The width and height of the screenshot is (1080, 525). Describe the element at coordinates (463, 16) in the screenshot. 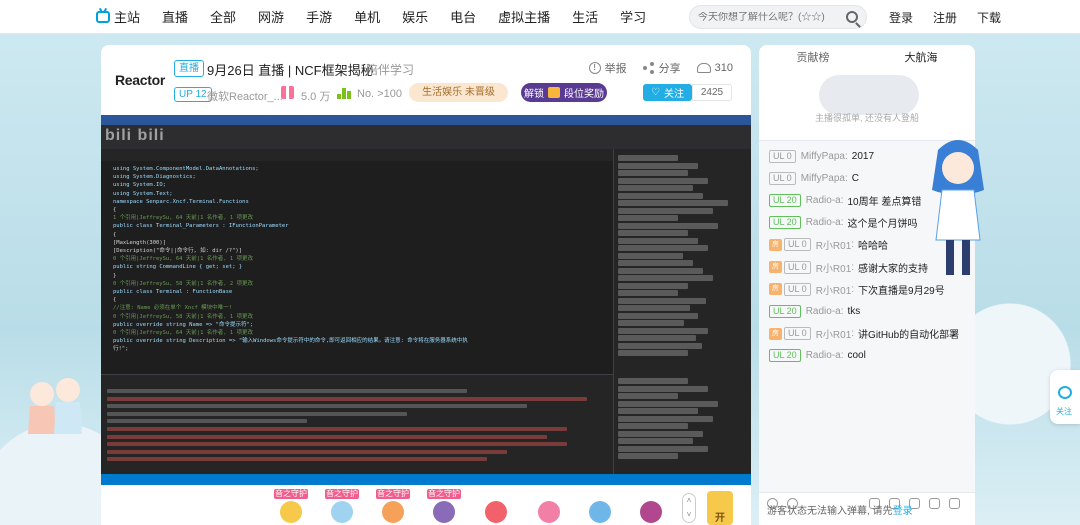

I see `nav-item-radio: 电台` at that location.